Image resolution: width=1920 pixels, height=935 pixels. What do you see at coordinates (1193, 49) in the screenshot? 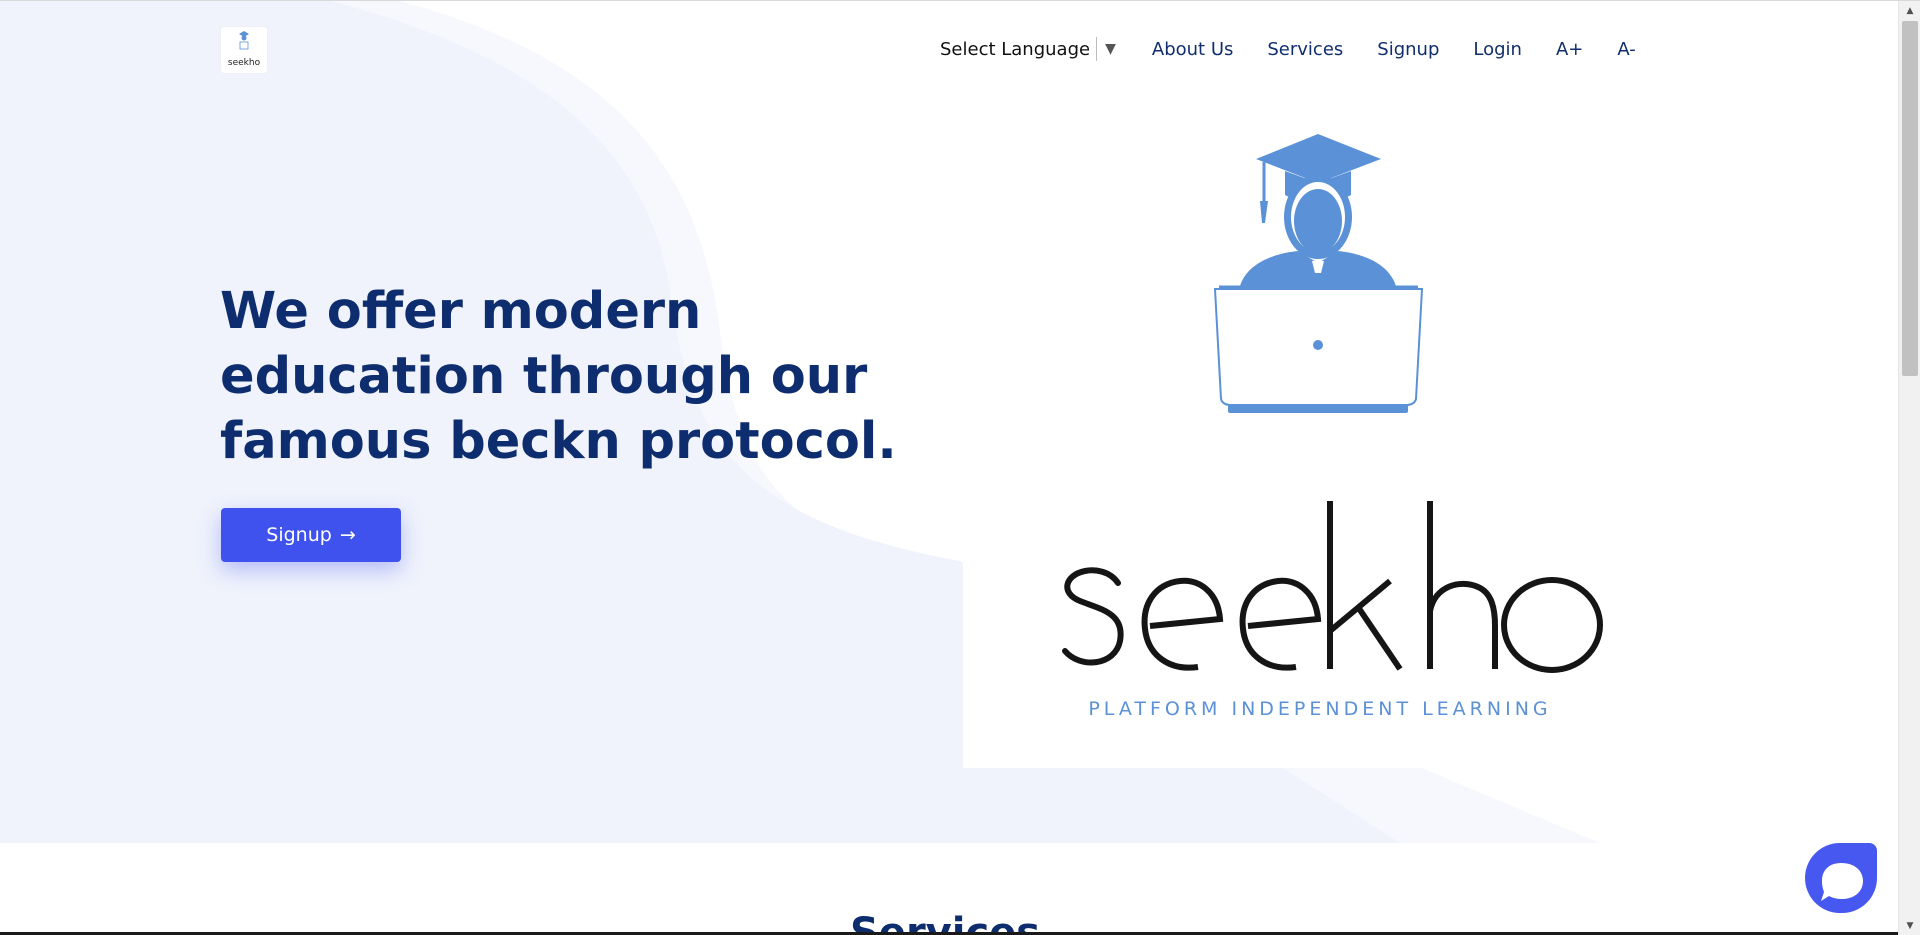
I see `nav-about-link: About Us` at bounding box center [1193, 49].